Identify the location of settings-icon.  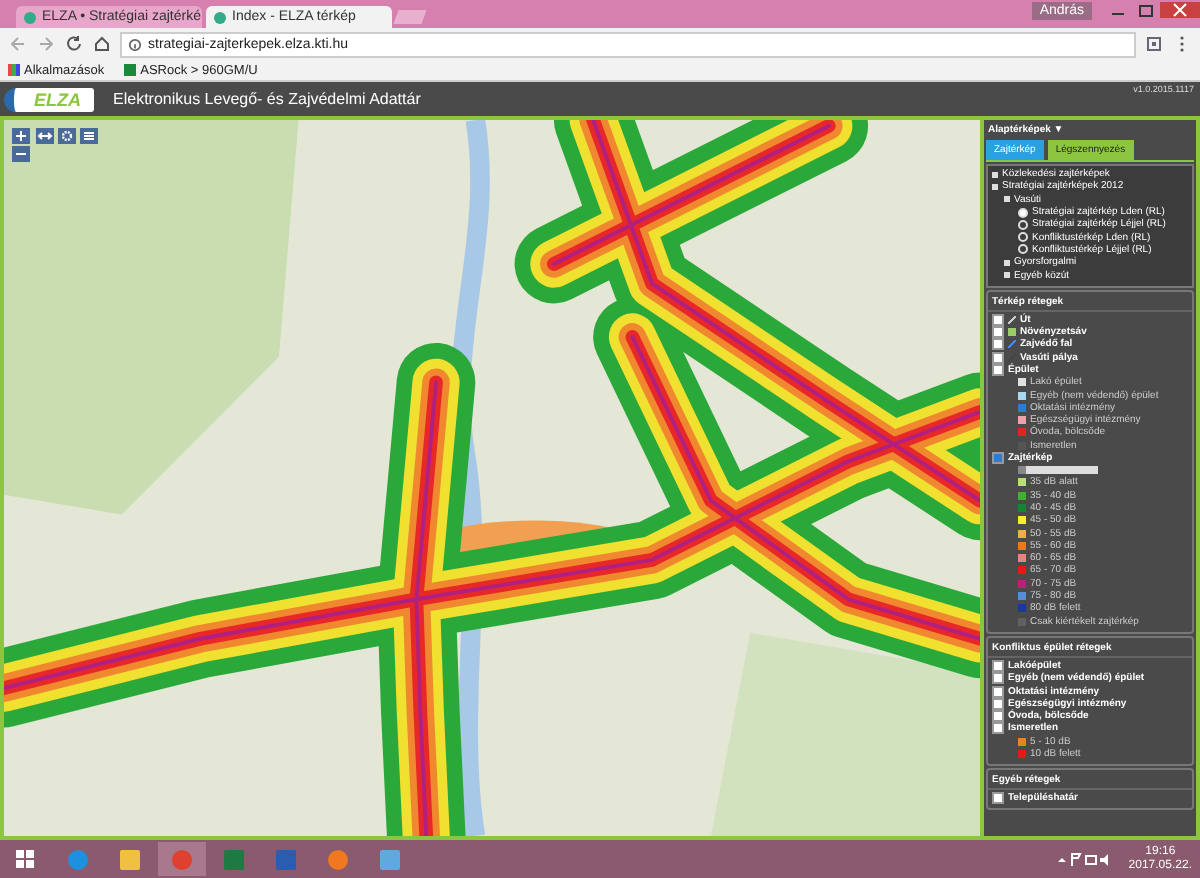
(67, 136).